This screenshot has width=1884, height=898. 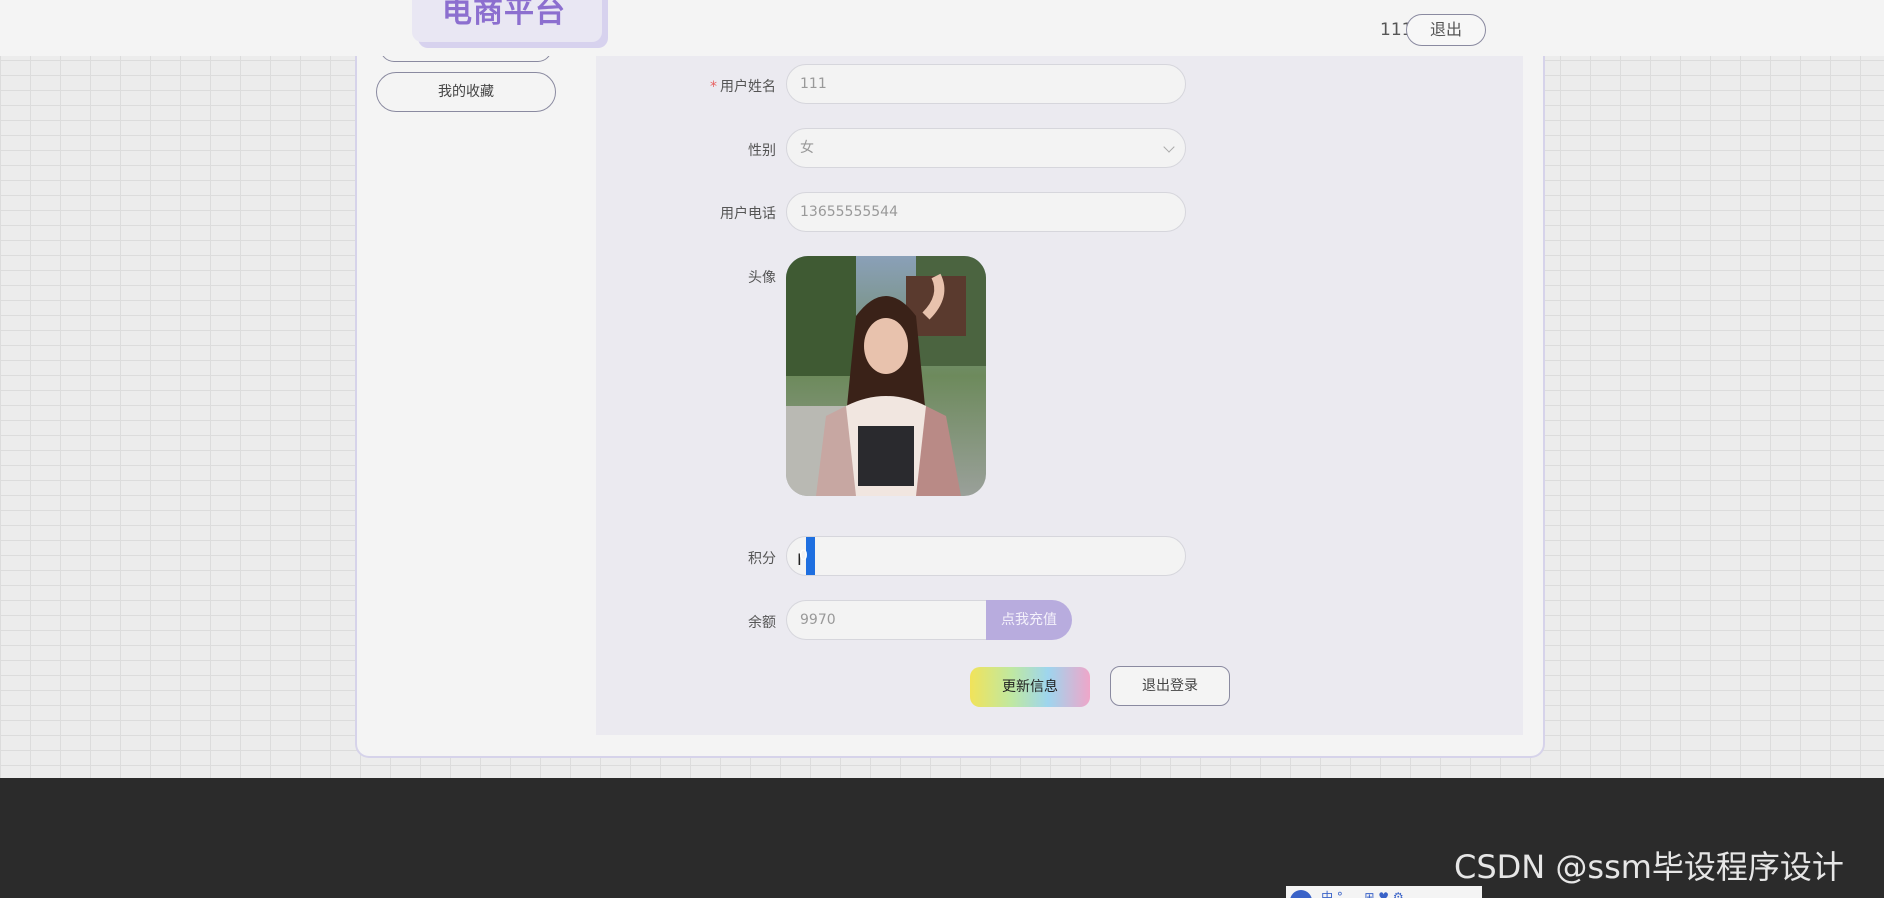 What do you see at coordinates (762, 278) in the screenshot?
I see `avatar-label: 头像` at bounding box center [762, 278].